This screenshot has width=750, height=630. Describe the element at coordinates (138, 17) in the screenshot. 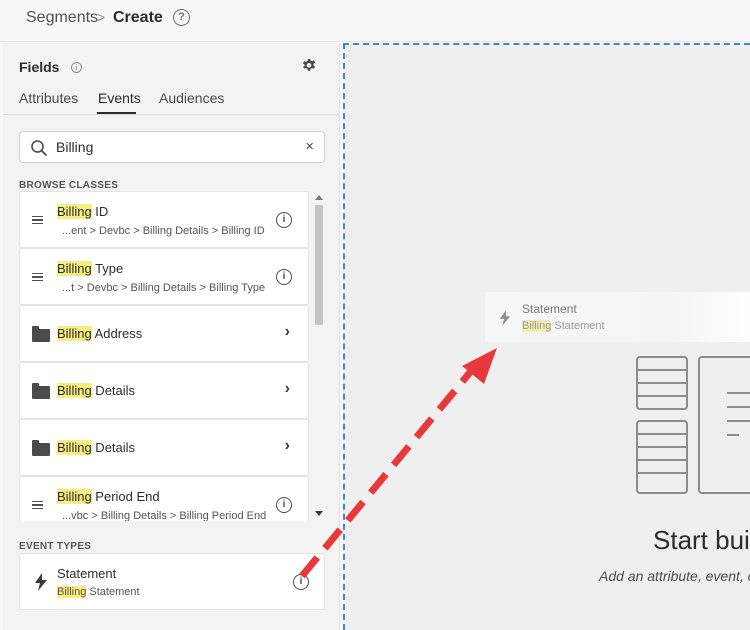

I see `page-title: Create` at that location.